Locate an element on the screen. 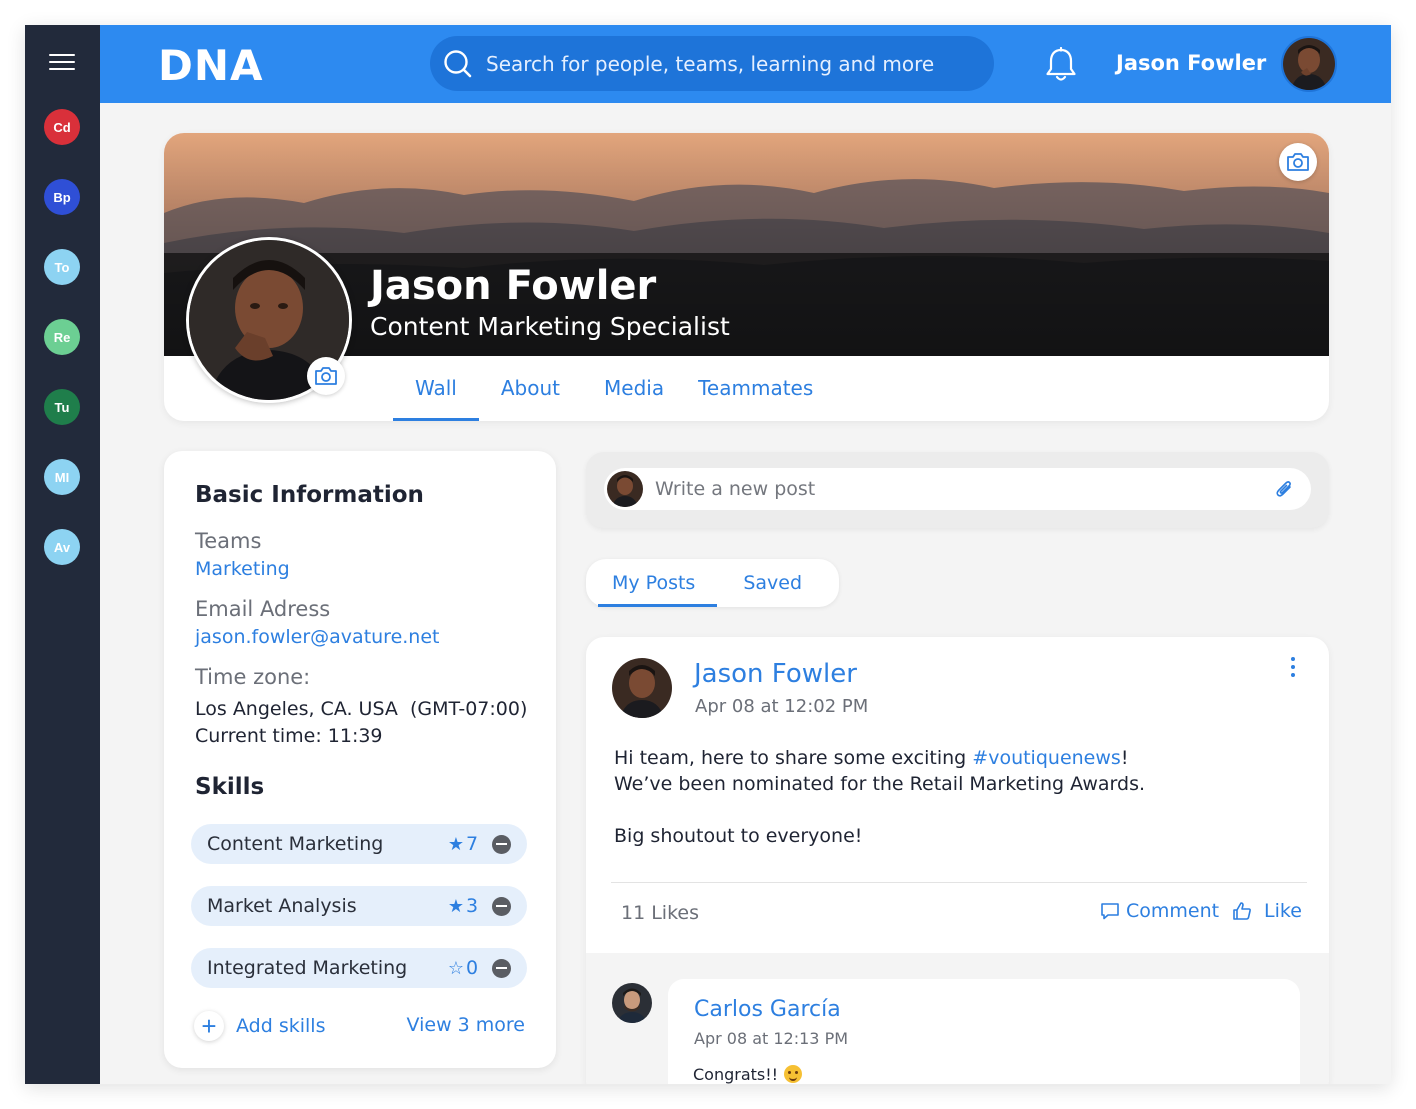 The height and width of the screenshot is (1109, 1416). skill-chip: Integrated Marketing ☆ 0 is located at coordinates (359, 968).